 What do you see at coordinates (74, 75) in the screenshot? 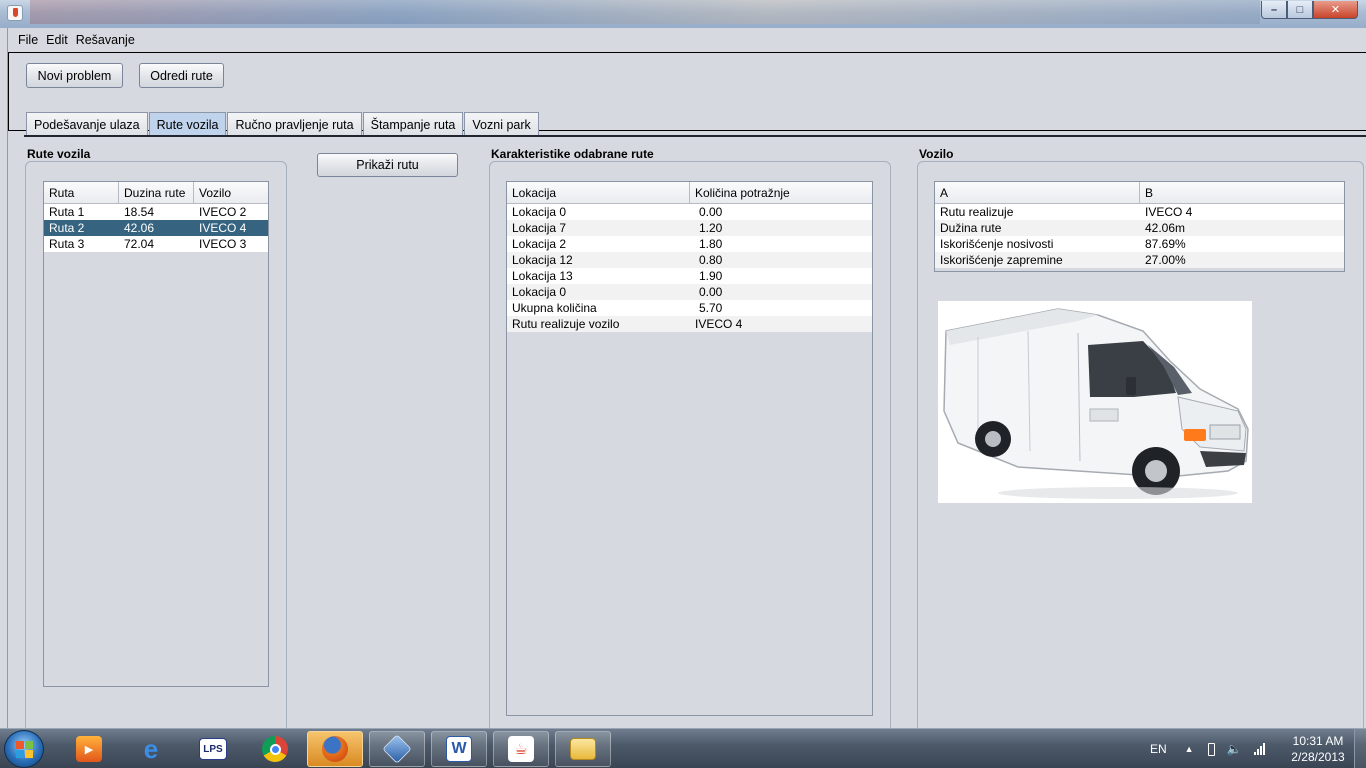
I see `novi-problem-button: Novi problem` at bounding box center [74, 75].